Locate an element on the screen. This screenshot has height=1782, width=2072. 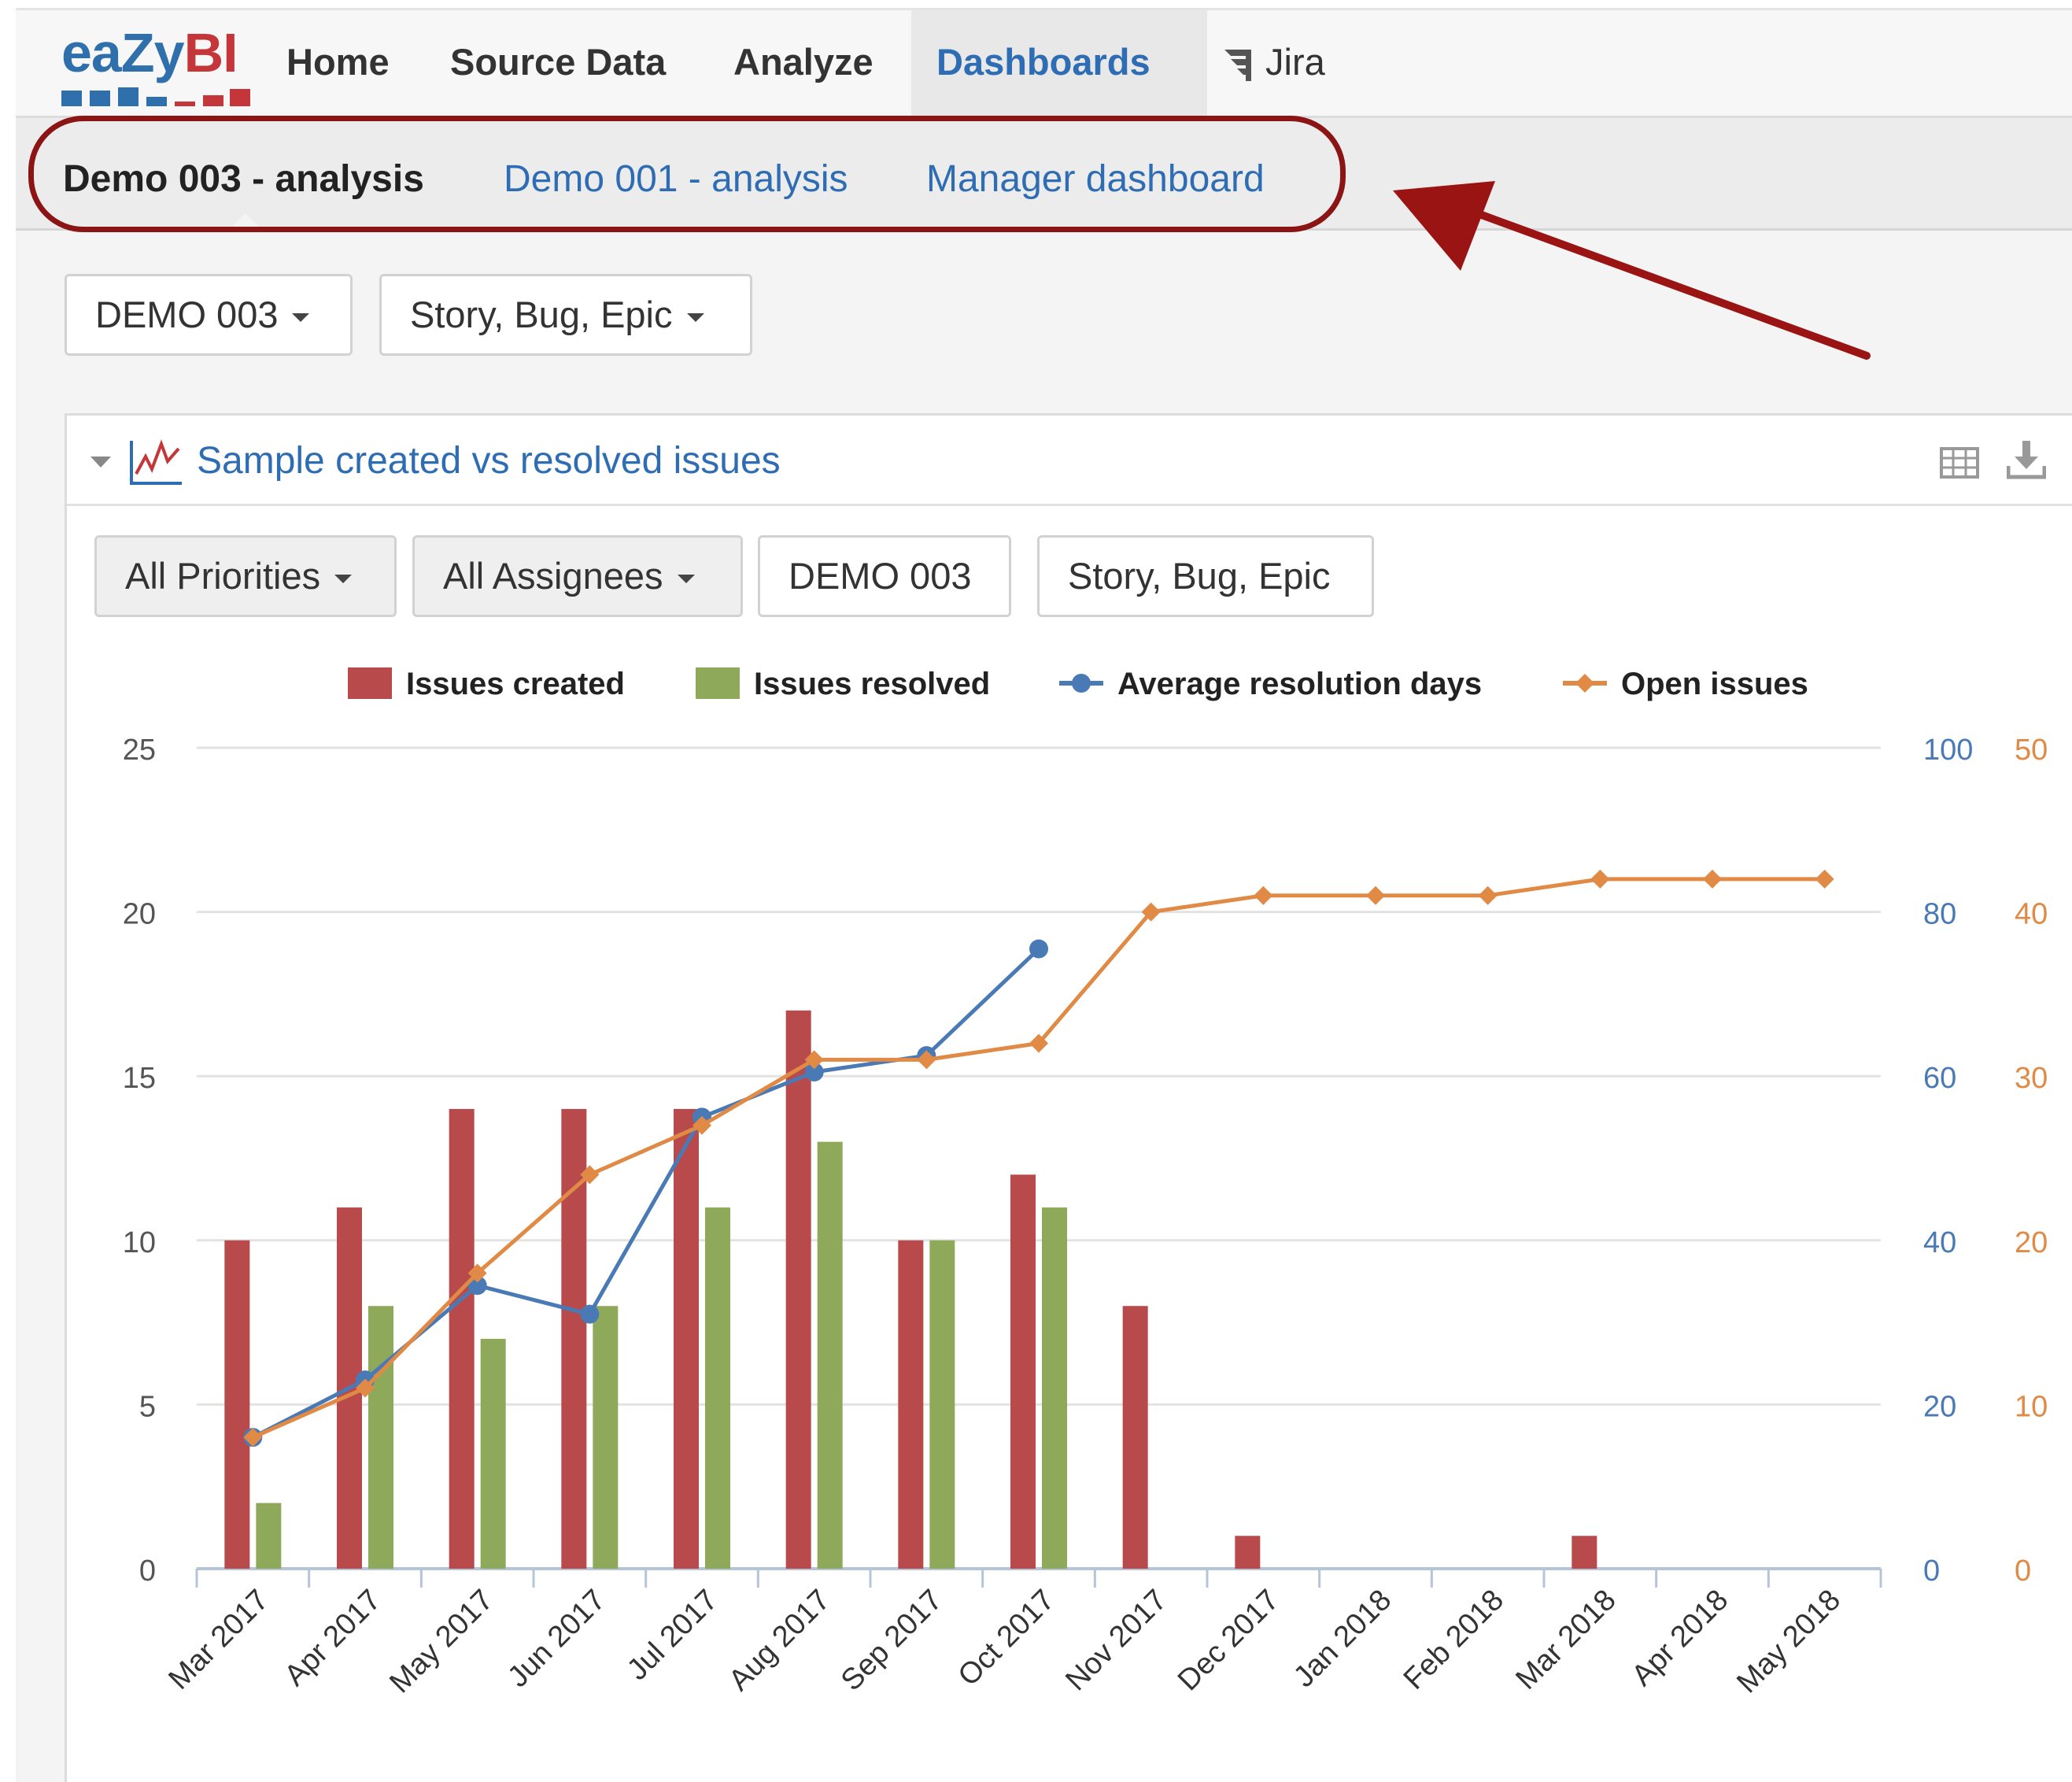
eazybi-logo: eaZyBI is located at coordinates (155, 65).